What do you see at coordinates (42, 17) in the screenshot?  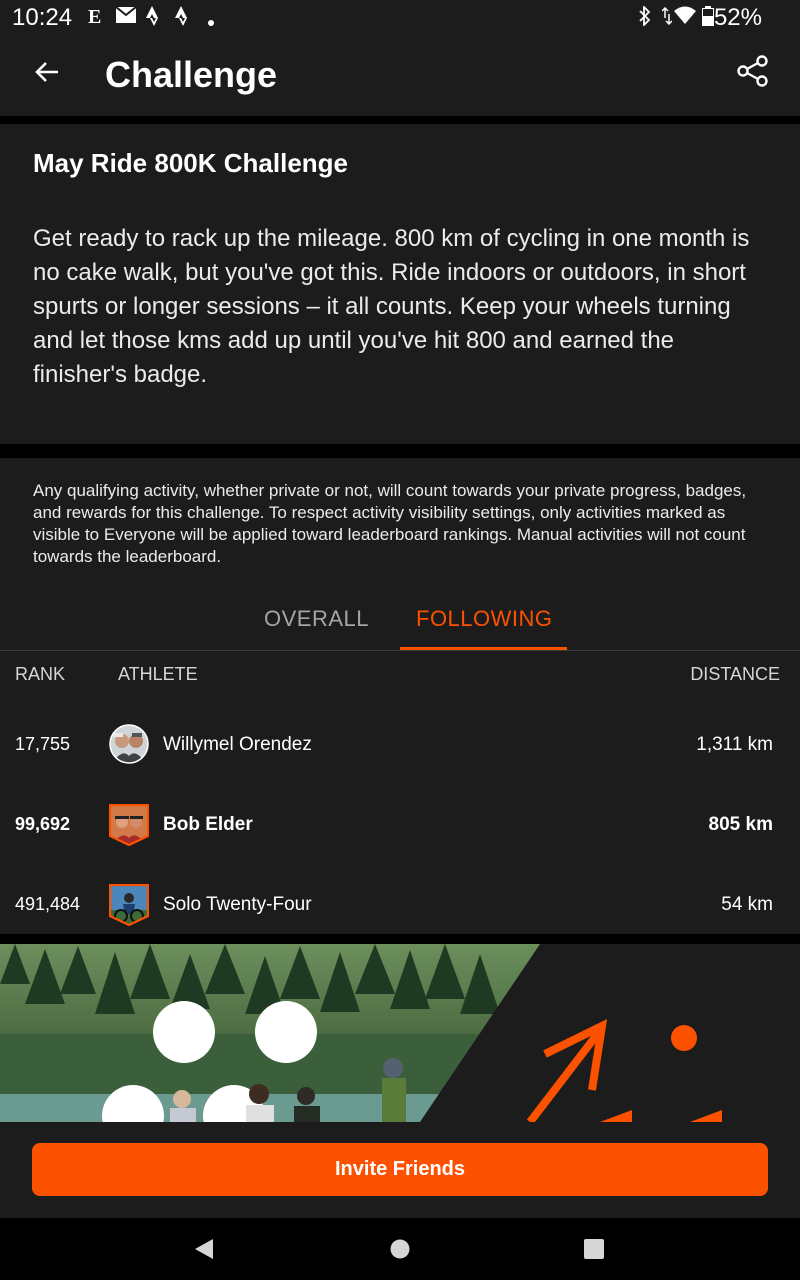 I see `status-time: 10:24` at bounding box center [42, 17].